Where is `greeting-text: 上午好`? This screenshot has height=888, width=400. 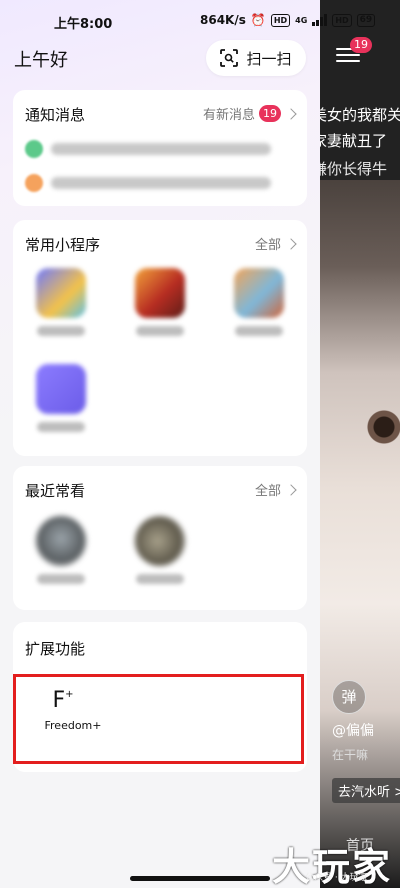
greeting-text: 上午好 is located at coordinates (41, 60).